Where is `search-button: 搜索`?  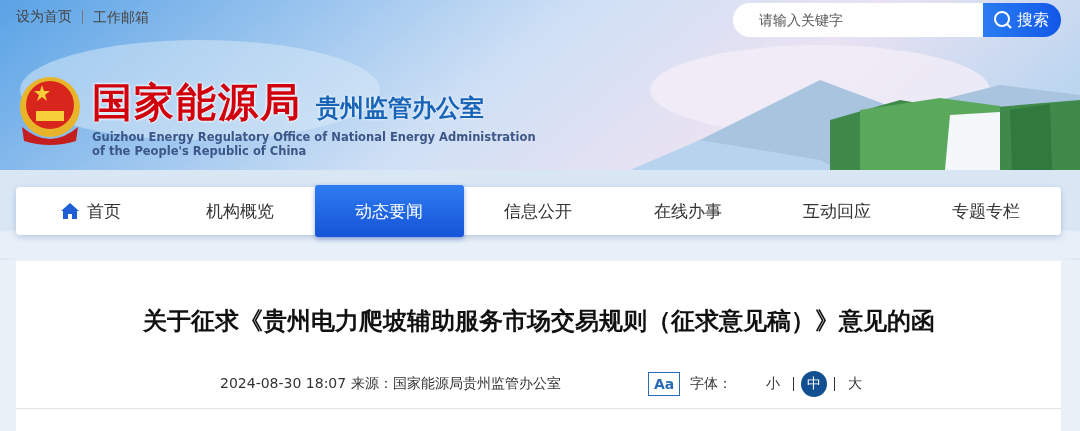 search-button: 搜索 is located at coordinates (1022, 20).